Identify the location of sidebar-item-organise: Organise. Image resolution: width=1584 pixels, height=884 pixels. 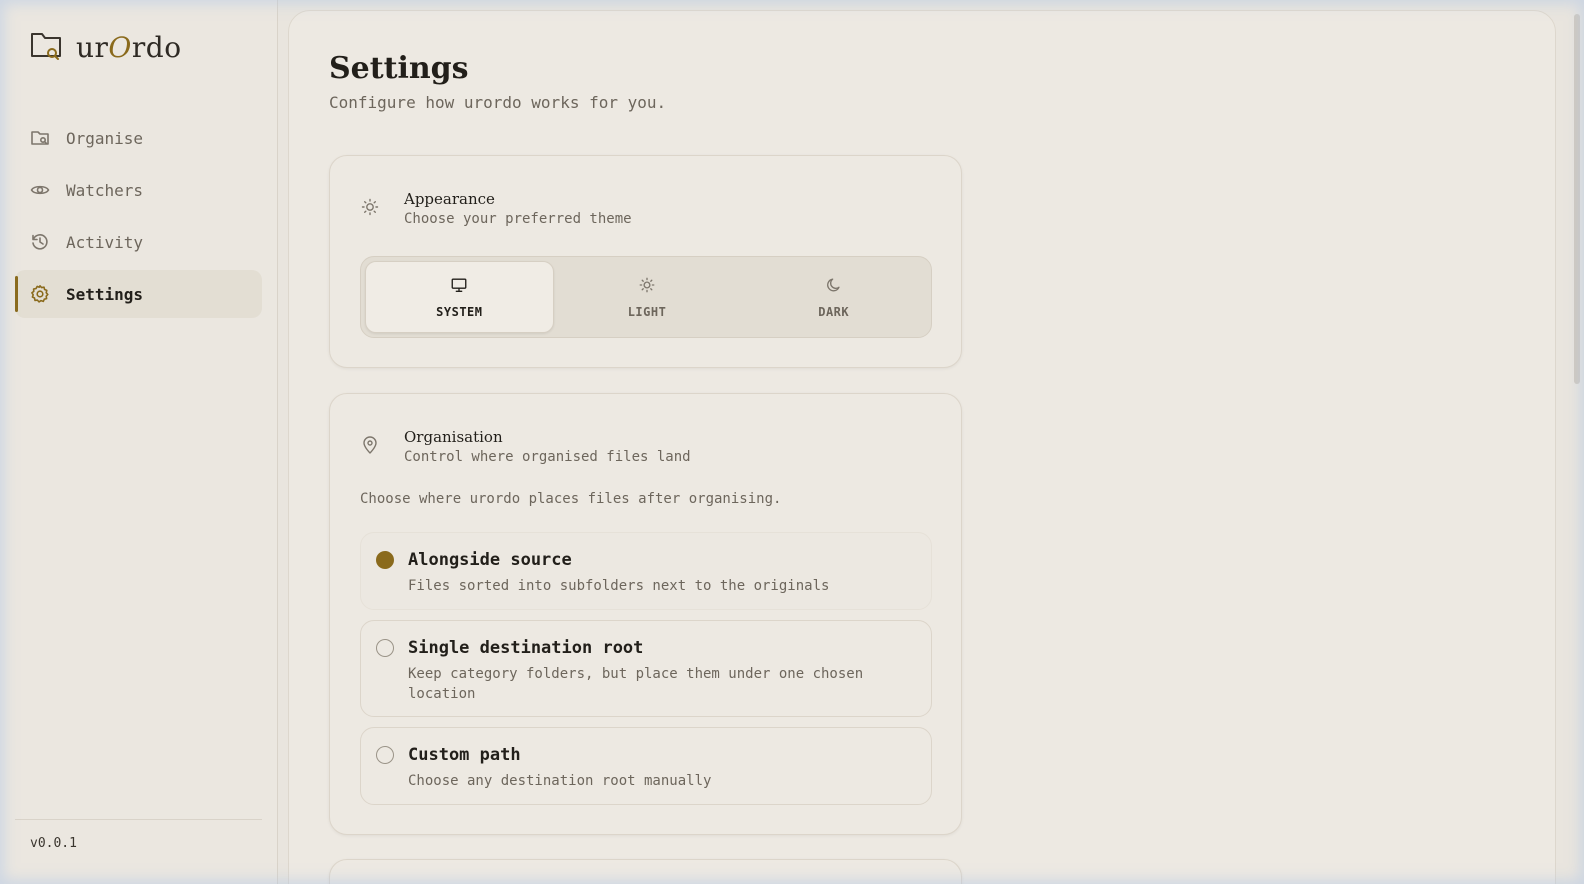
(138, 138).